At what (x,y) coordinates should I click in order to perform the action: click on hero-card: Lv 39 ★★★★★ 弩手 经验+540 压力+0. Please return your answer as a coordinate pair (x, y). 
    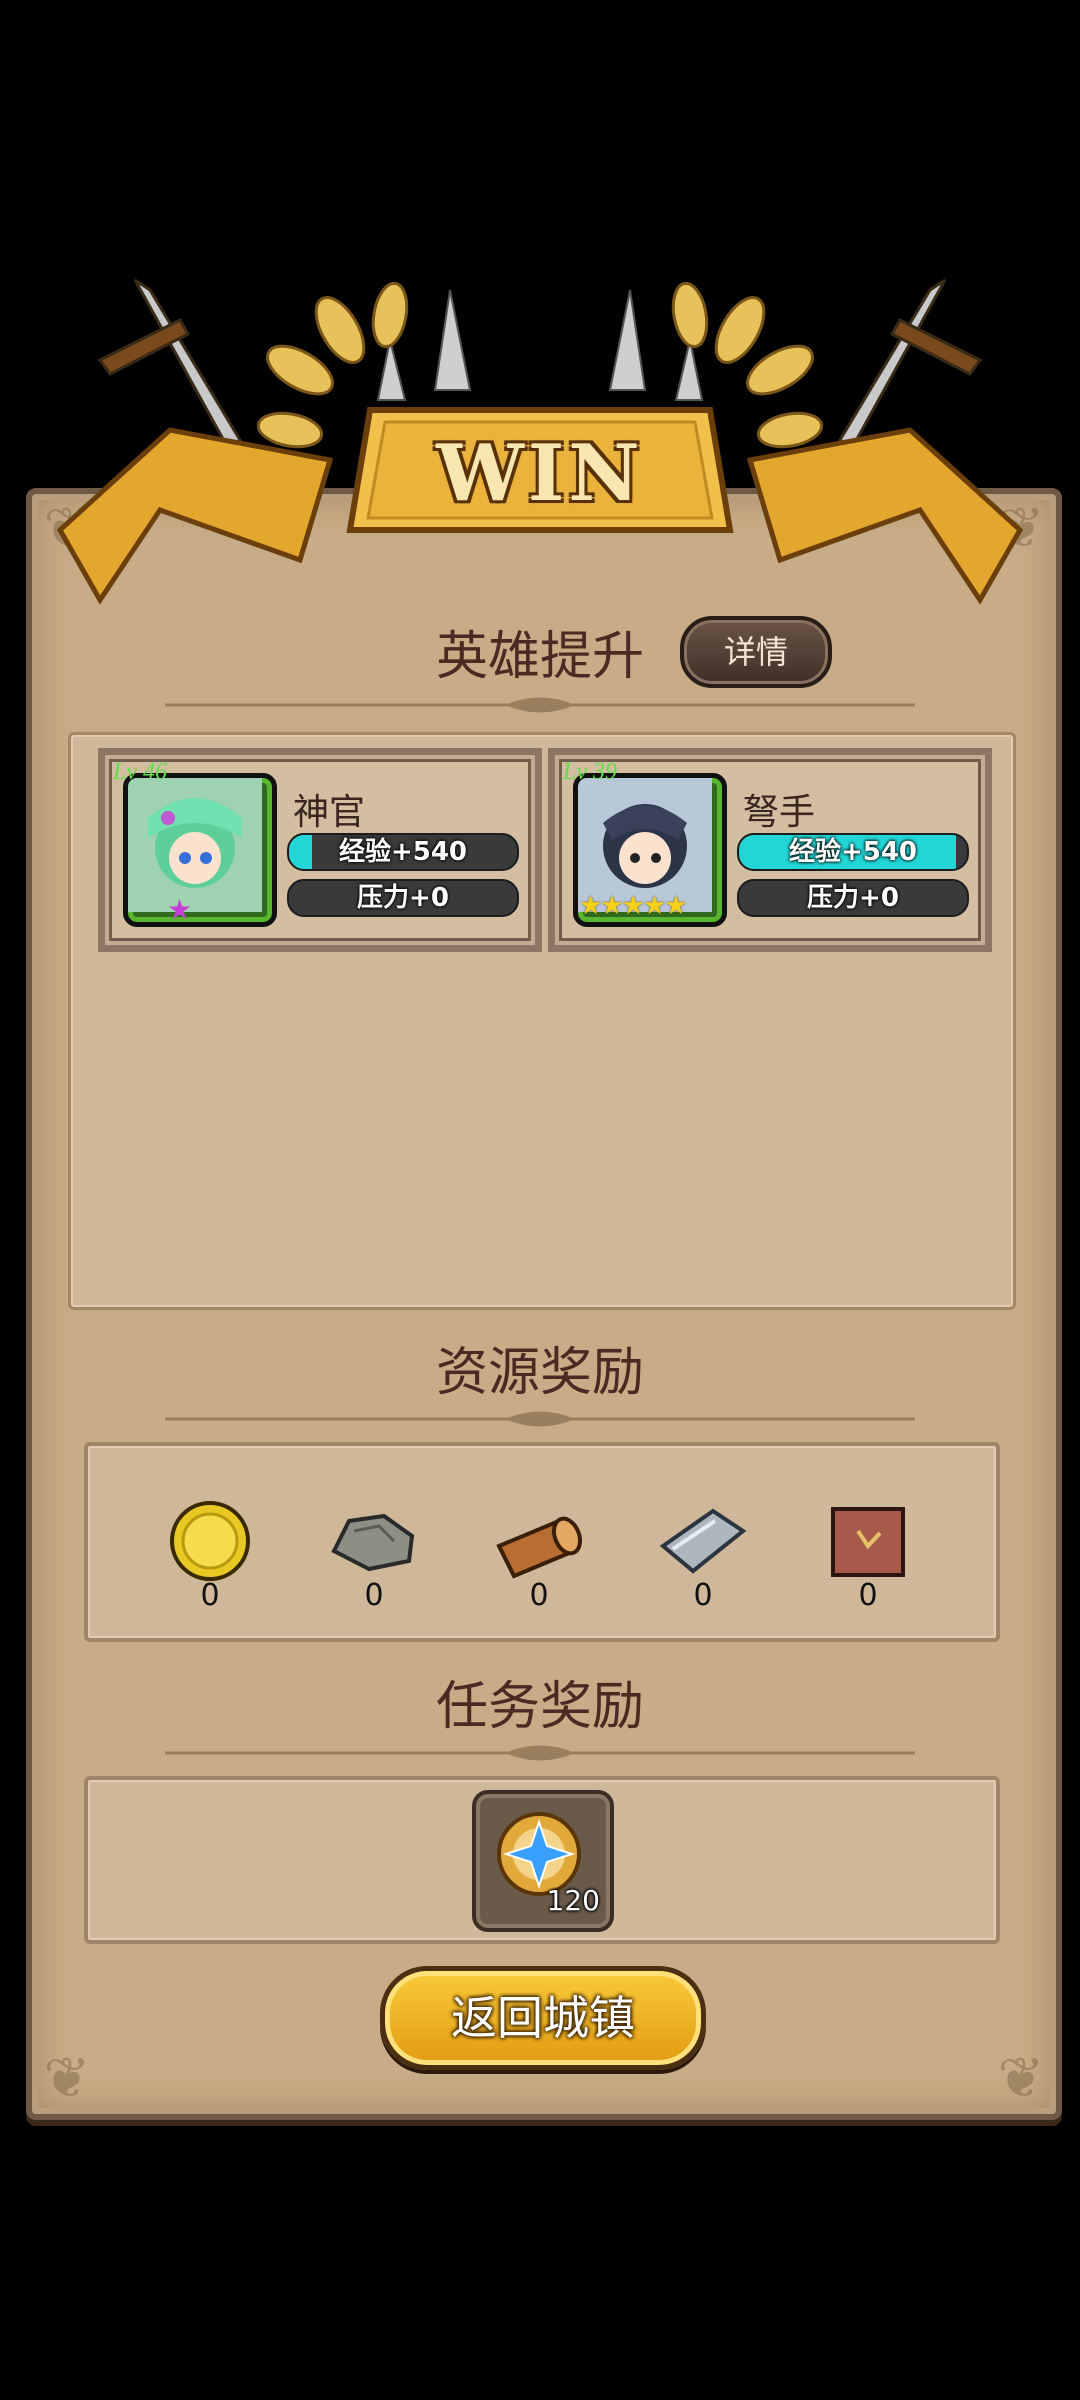
    Looking at the image, I should click on (770, 850).